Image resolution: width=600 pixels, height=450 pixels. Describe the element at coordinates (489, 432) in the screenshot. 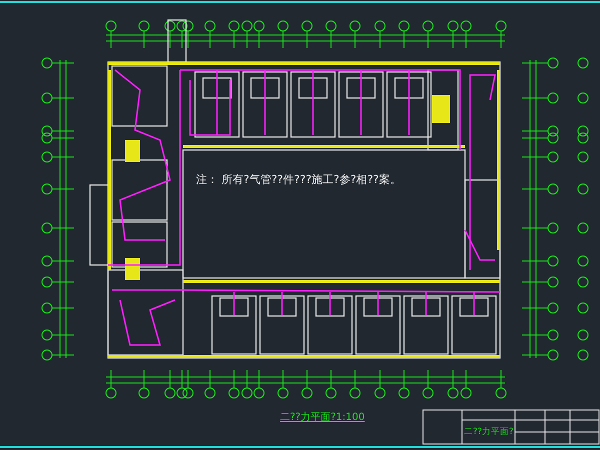

I see `drawing-title: 二??力平面?` at that location.